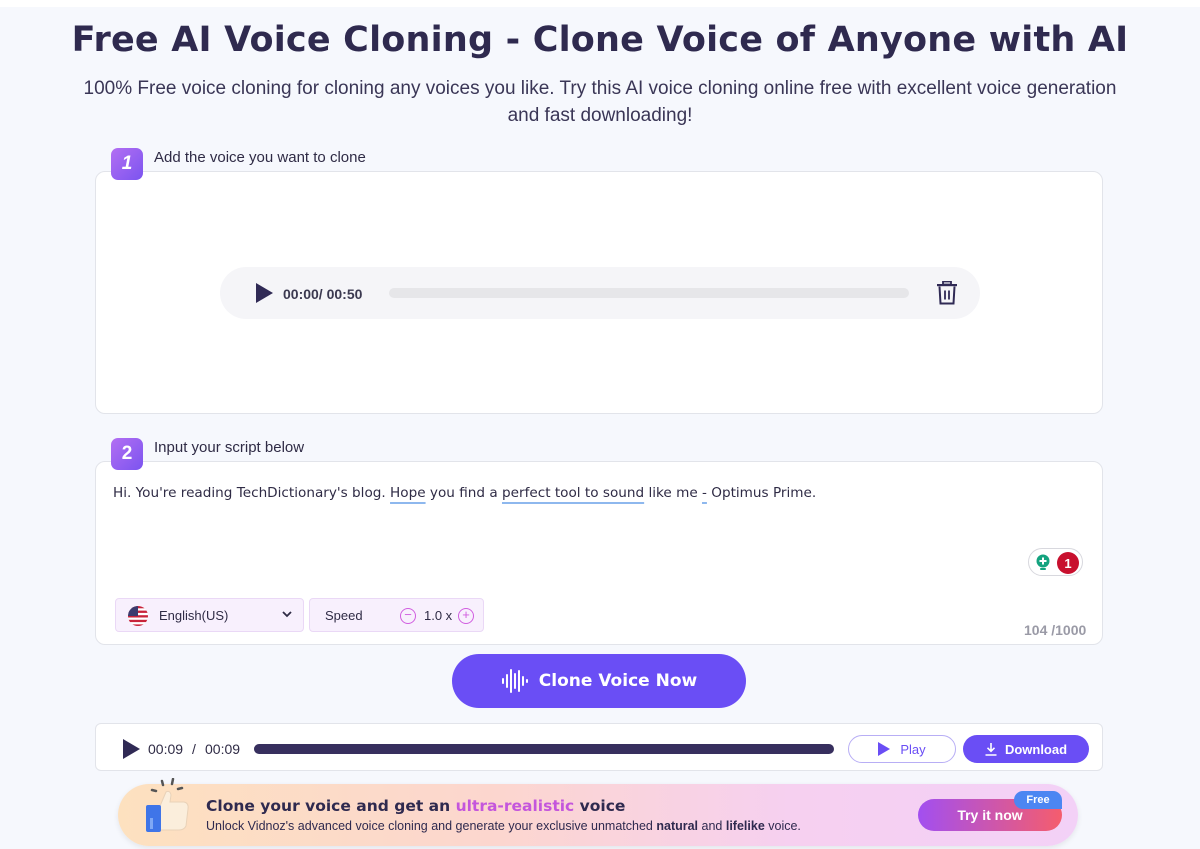 The height and width of the screenshot is (849, 1200). Describe the element at coordinates (947, 293) in the screenshot. I see `trash-icon` at that location.